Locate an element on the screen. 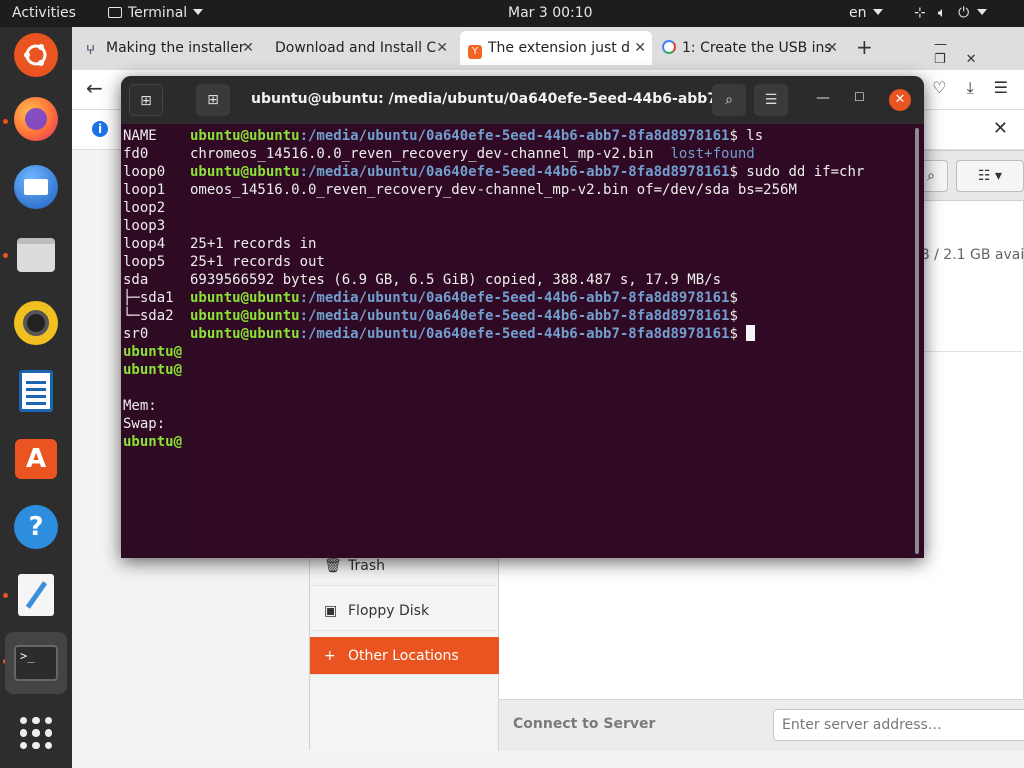  device-row: sr0 is located at coordinates (136, 334).